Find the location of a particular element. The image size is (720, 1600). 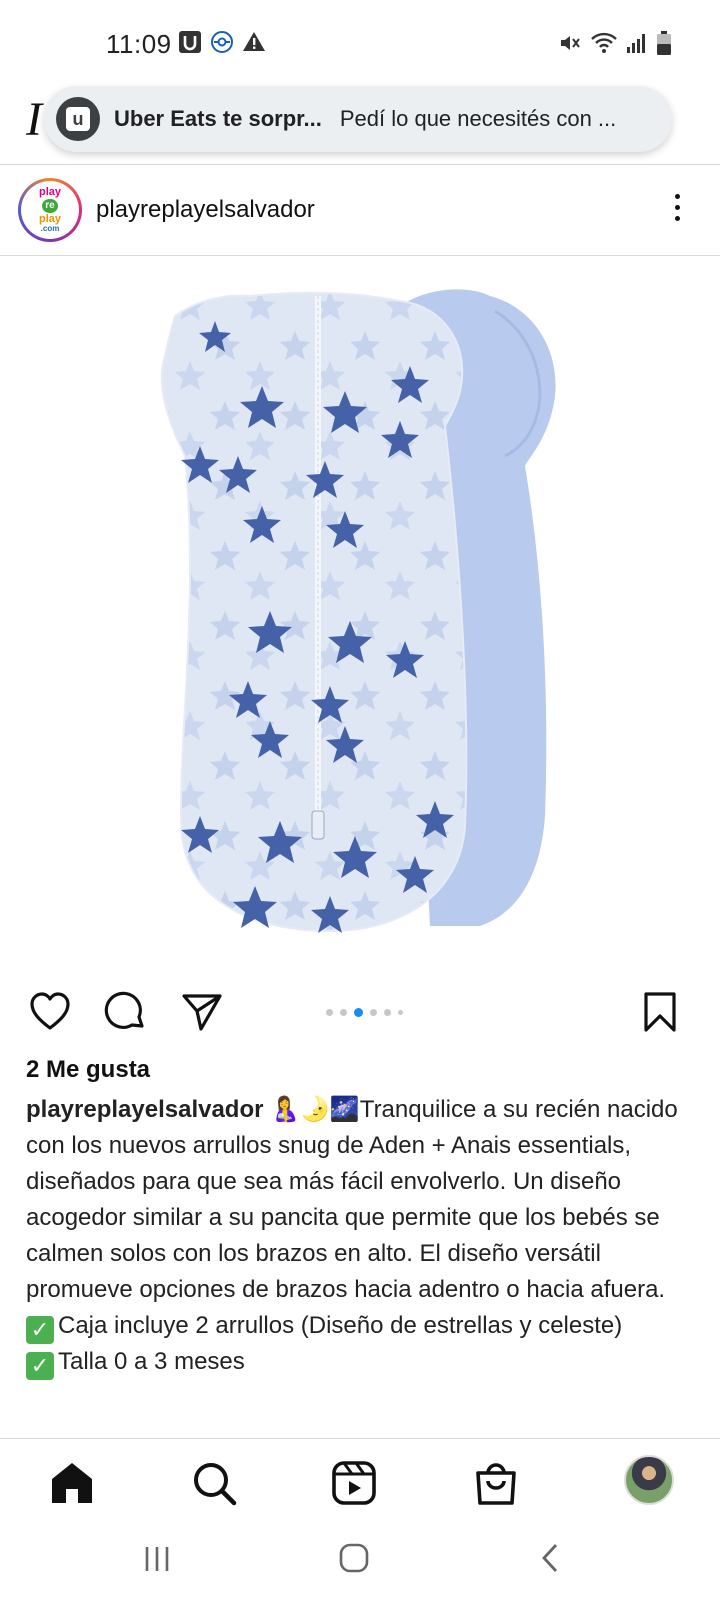

share-send-icon is located at coordinates (202, 1012).